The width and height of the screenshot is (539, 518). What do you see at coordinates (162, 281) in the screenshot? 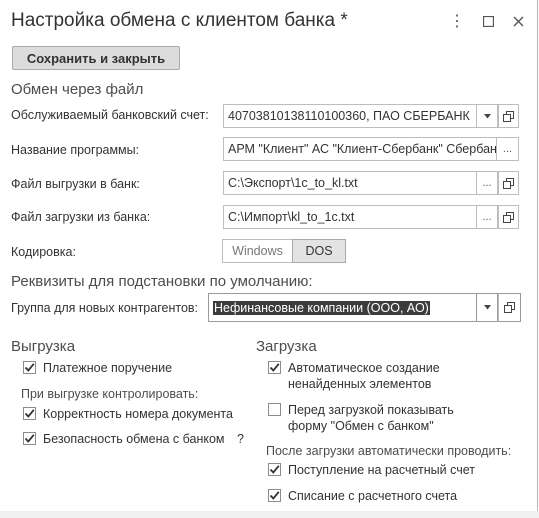
I see `defaults-section-title: Реквизиты для подстановки по умолчанию:` at bounding box center [162, 281].